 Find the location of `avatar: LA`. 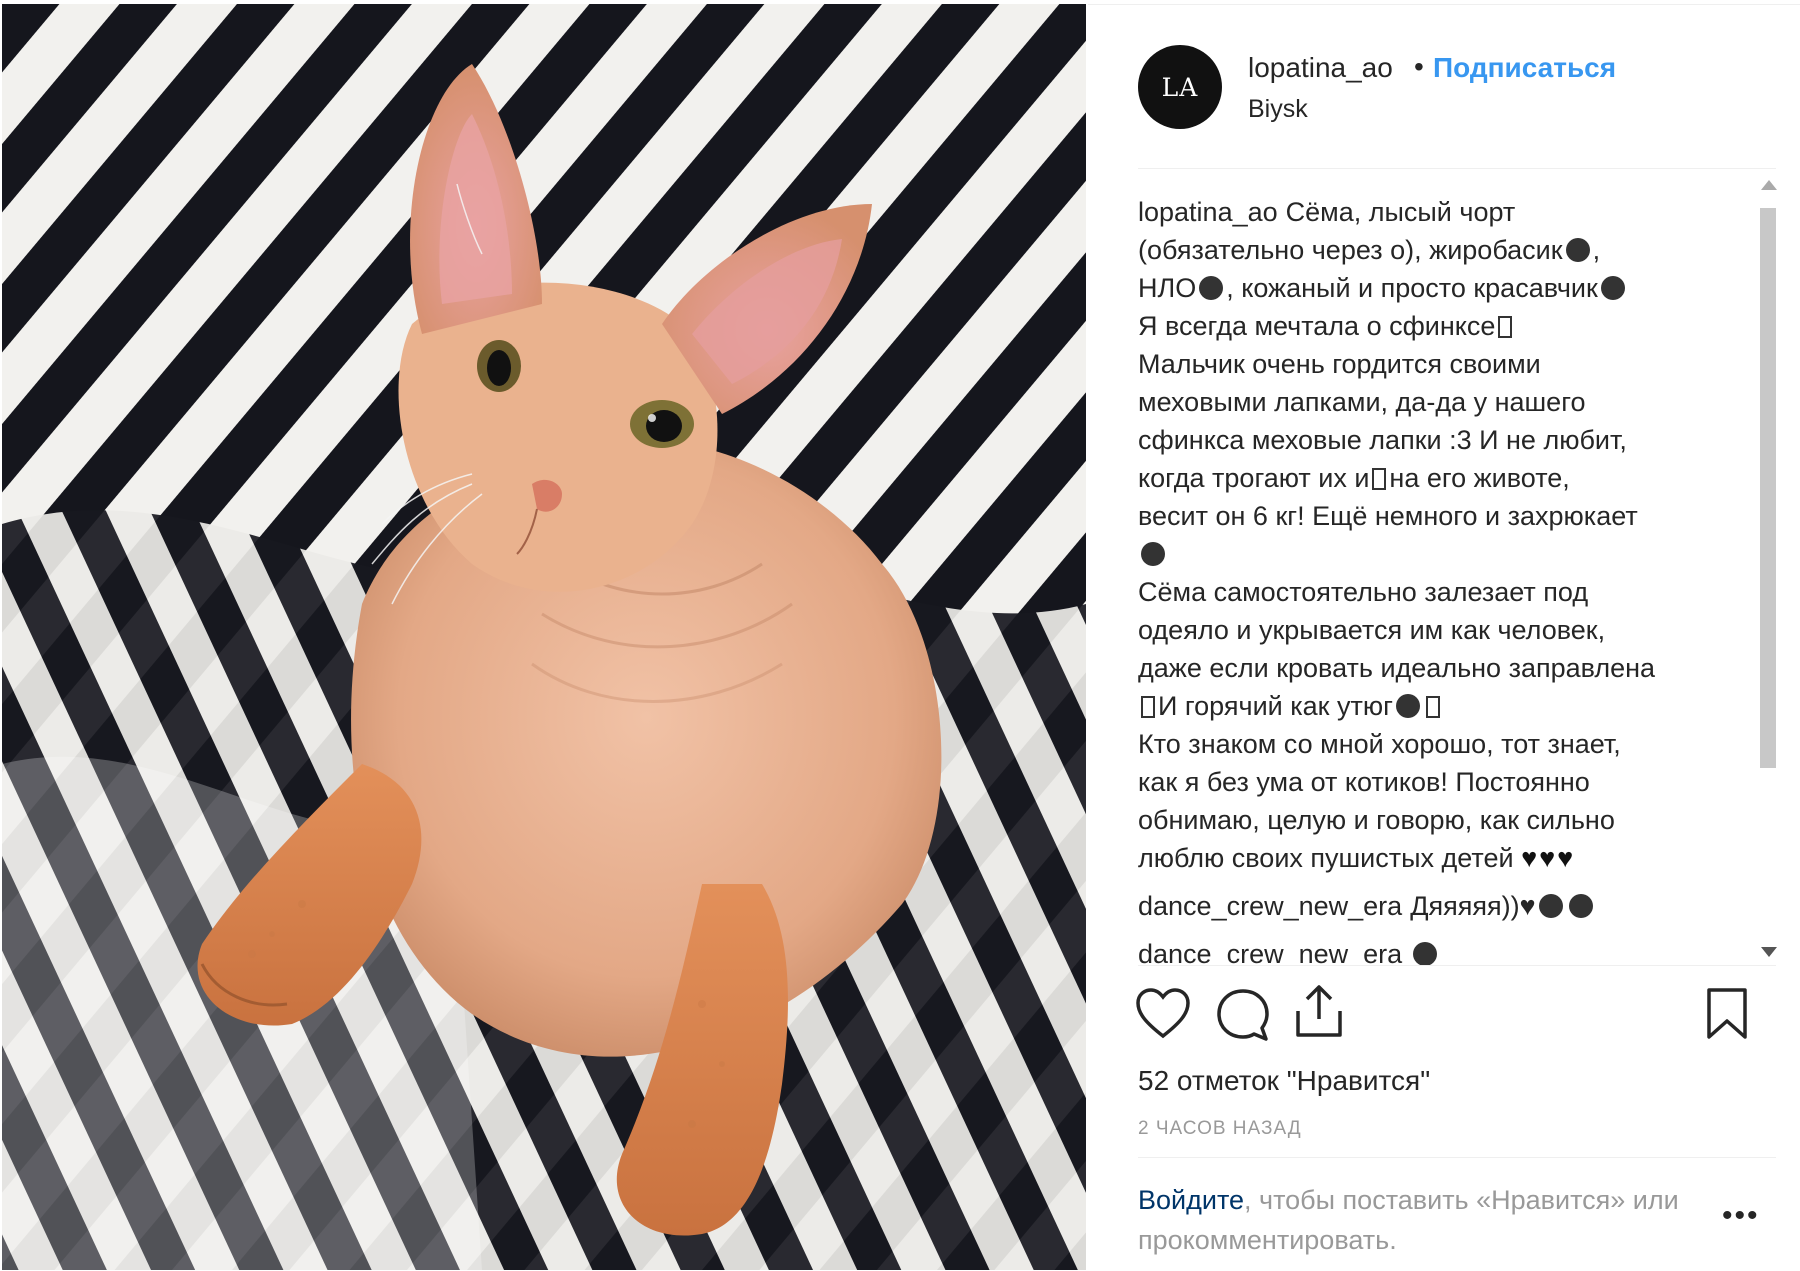

avatar: LA is located at coordinates (1180, 87).